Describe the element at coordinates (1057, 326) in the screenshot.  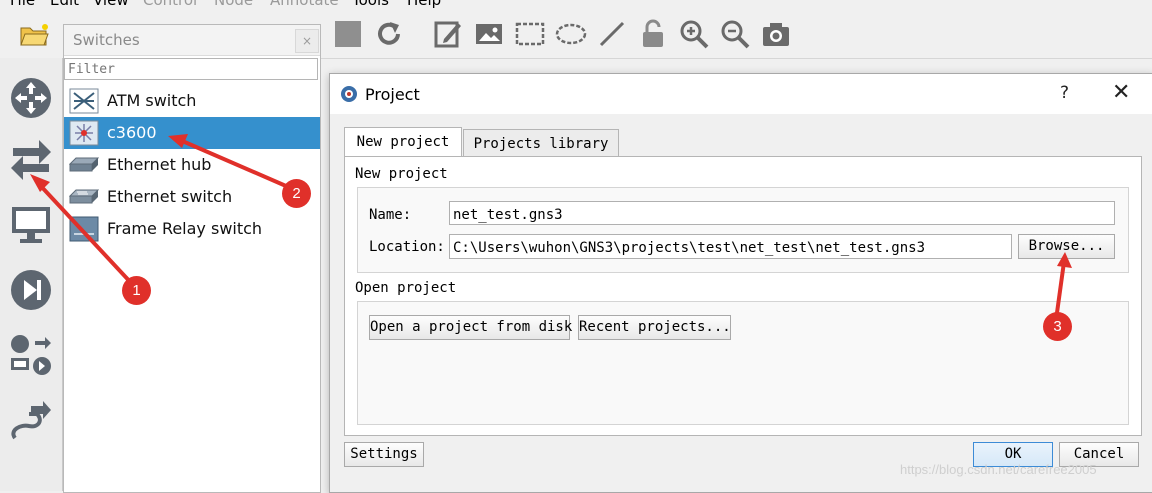
I see `callout-3: 3` at that location.